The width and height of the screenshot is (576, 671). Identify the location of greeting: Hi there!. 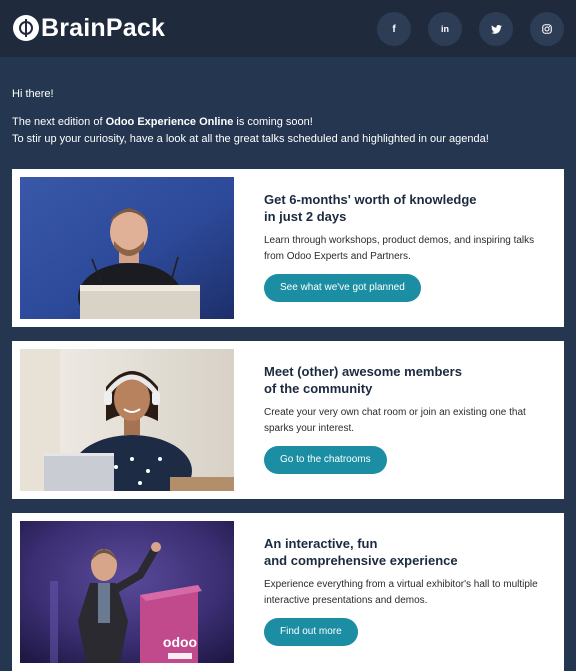
(33, 94).